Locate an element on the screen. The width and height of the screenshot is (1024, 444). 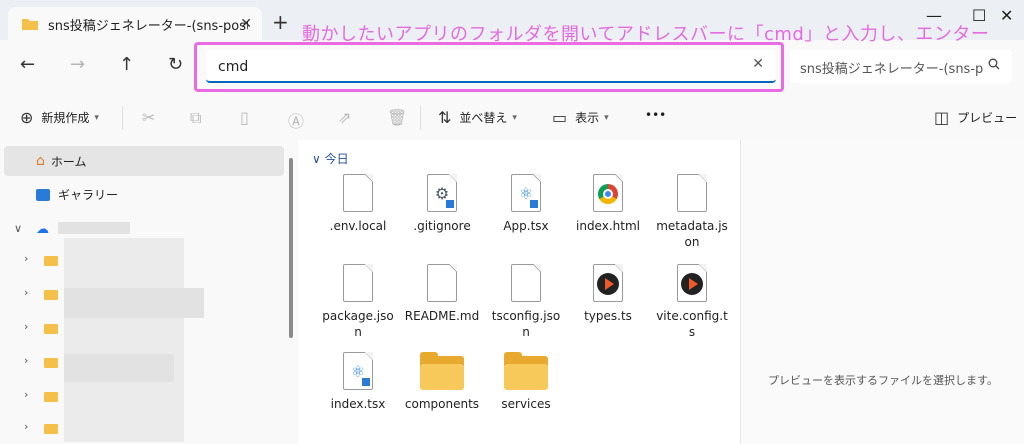
refresh-button: ↻ is located at coordinates (175, 64).